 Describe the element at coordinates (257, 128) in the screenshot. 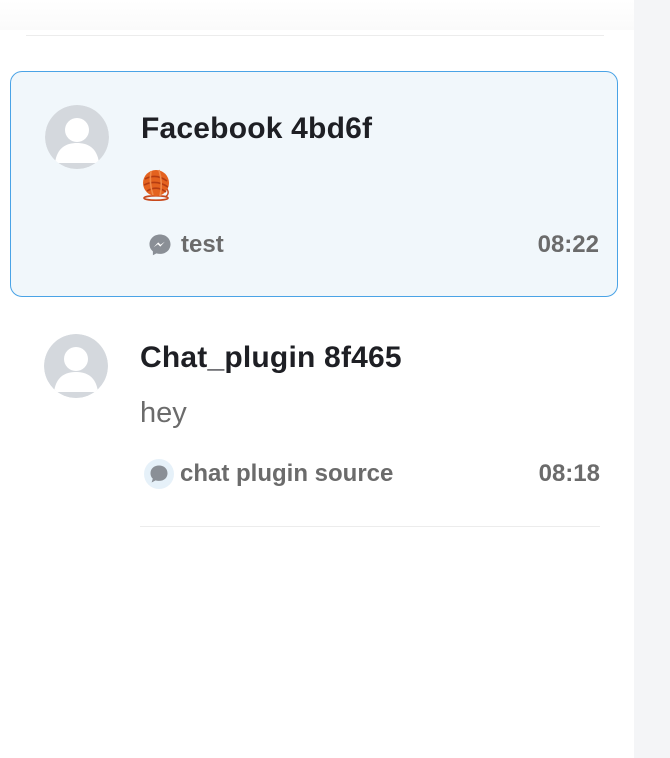

I see `contact-name: Facebook 4bd6f` at that location.